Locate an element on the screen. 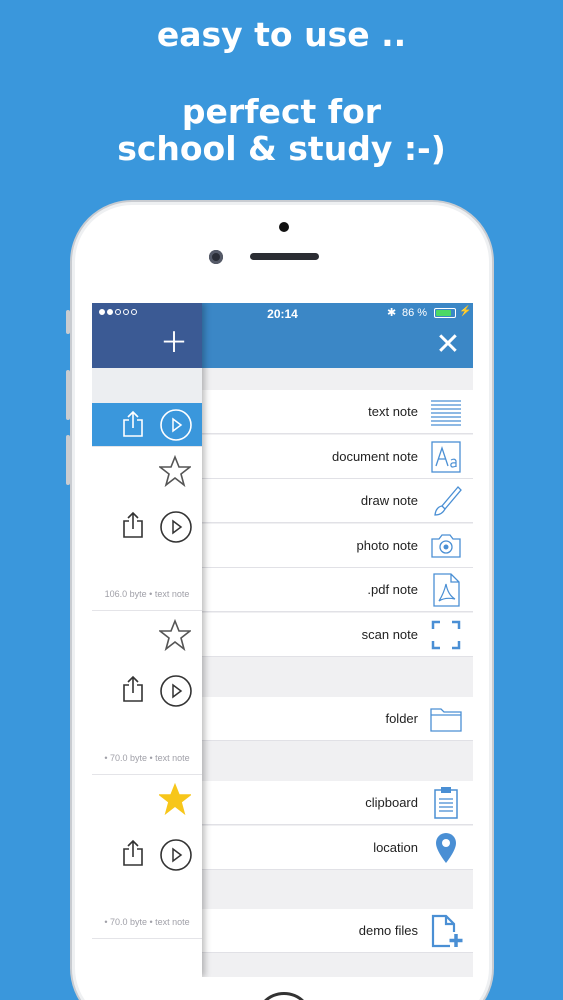 This screenshot has height=1000, width=563. front-camera is located at coordinates (216, 257).